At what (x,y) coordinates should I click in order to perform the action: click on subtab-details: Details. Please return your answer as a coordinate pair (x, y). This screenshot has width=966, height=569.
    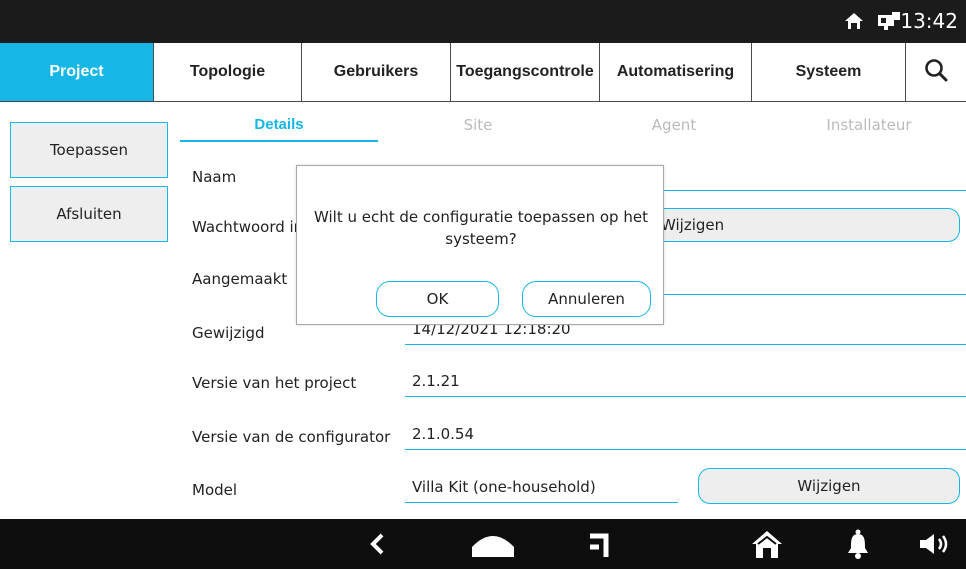
    Looking at the image, I should click on (279, 127).